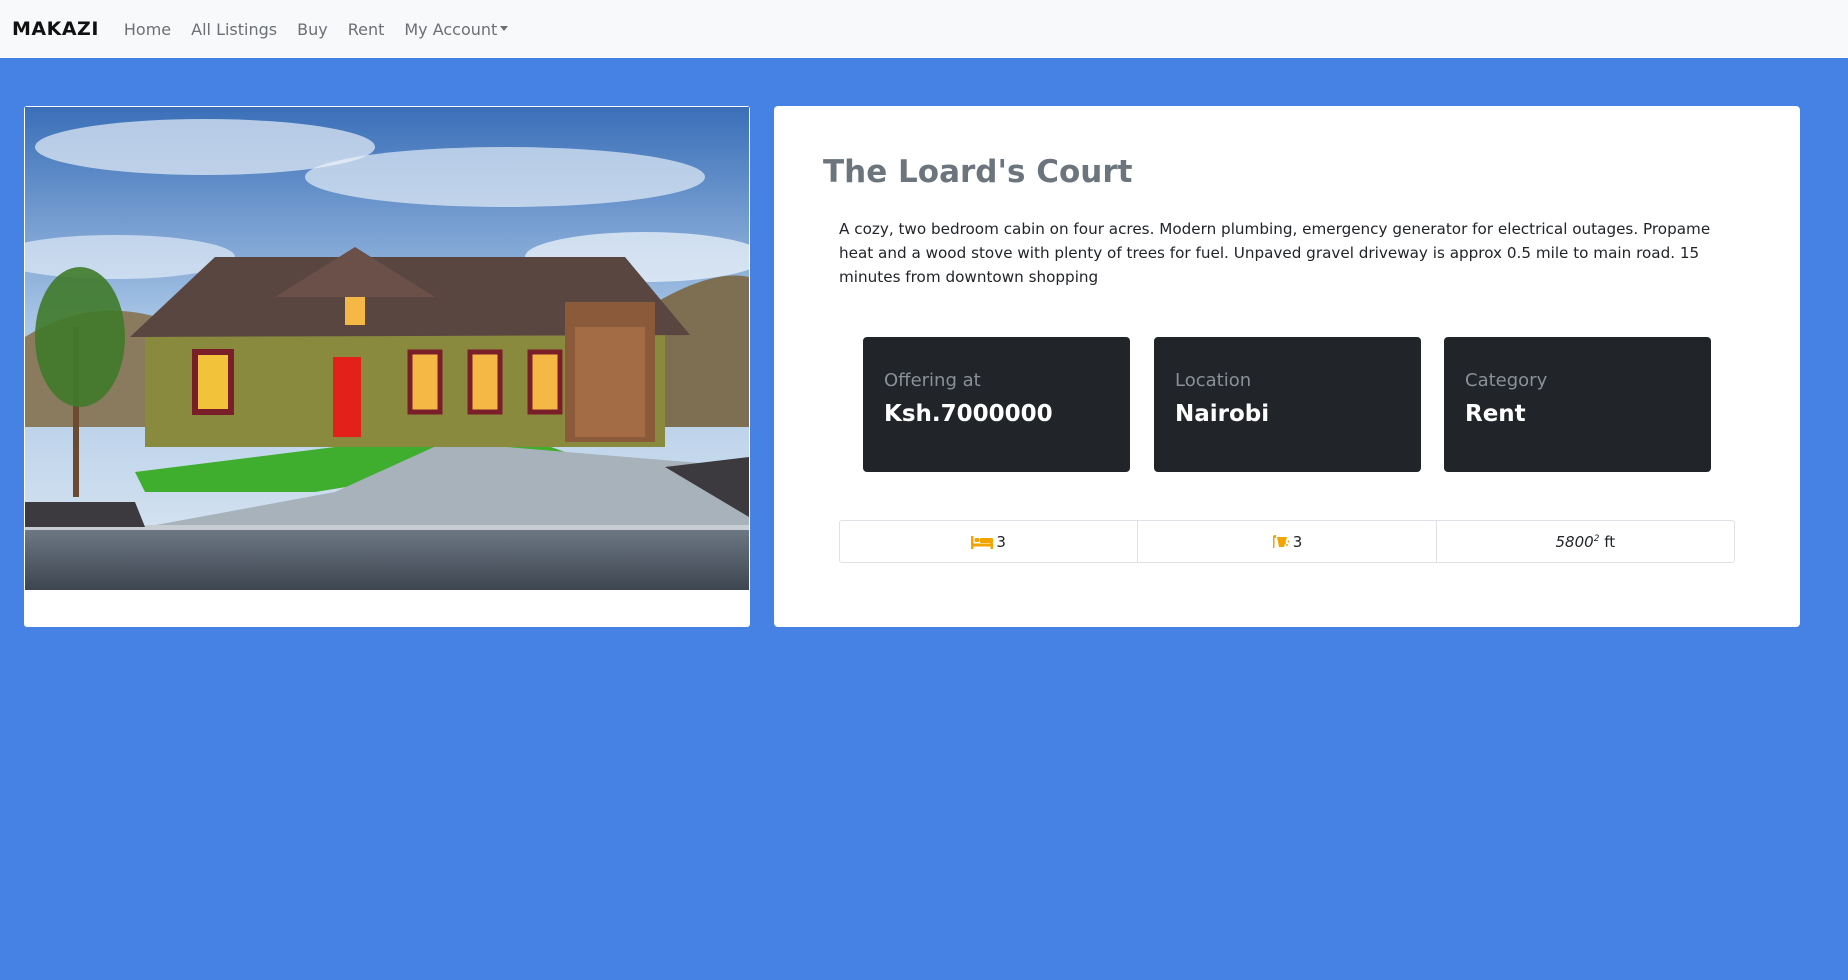 This screenshot has height=980, width=1848. I want to click on feature-area: 58002 ft, so click(1585, 541).